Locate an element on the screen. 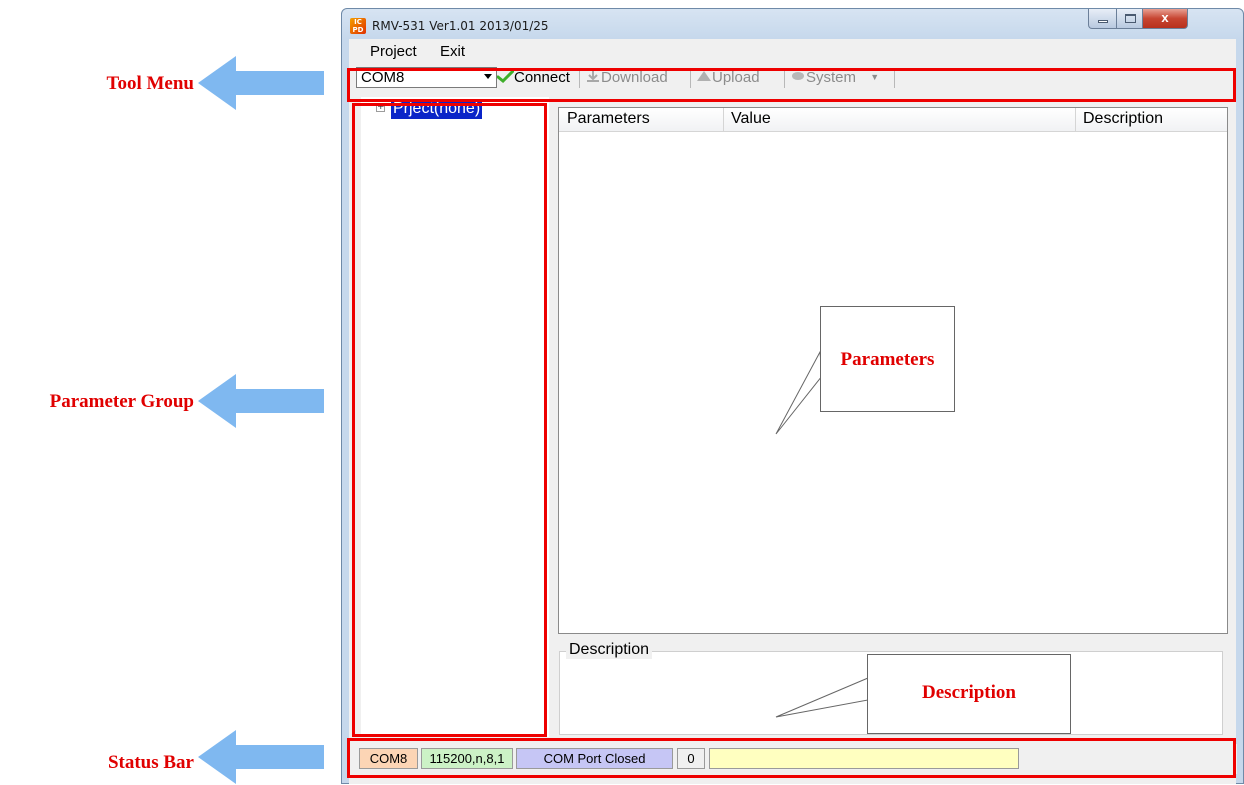 This screenshot has width=1244, height=785. description-callout: Description is located at coordinates (969, 694).